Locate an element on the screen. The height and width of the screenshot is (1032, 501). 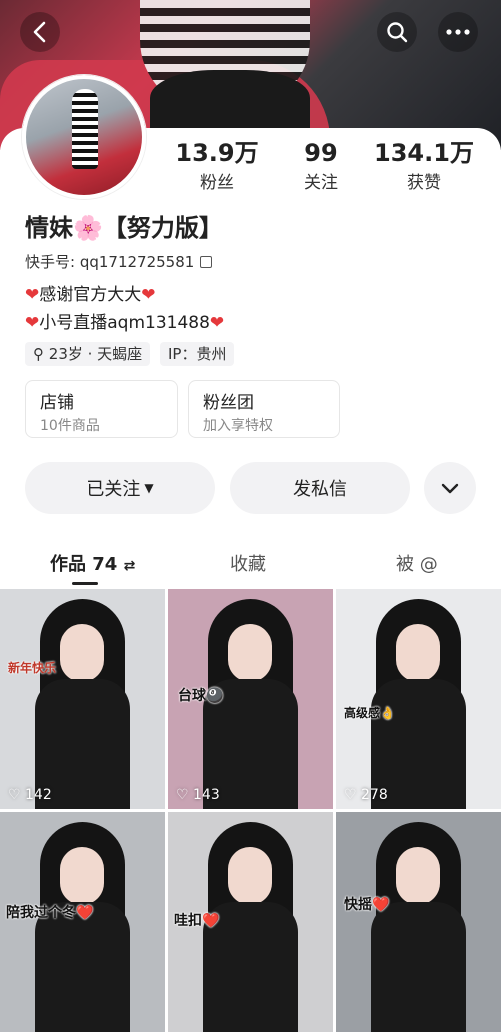
chevron-down-icon is located at coordinates (450, 488).